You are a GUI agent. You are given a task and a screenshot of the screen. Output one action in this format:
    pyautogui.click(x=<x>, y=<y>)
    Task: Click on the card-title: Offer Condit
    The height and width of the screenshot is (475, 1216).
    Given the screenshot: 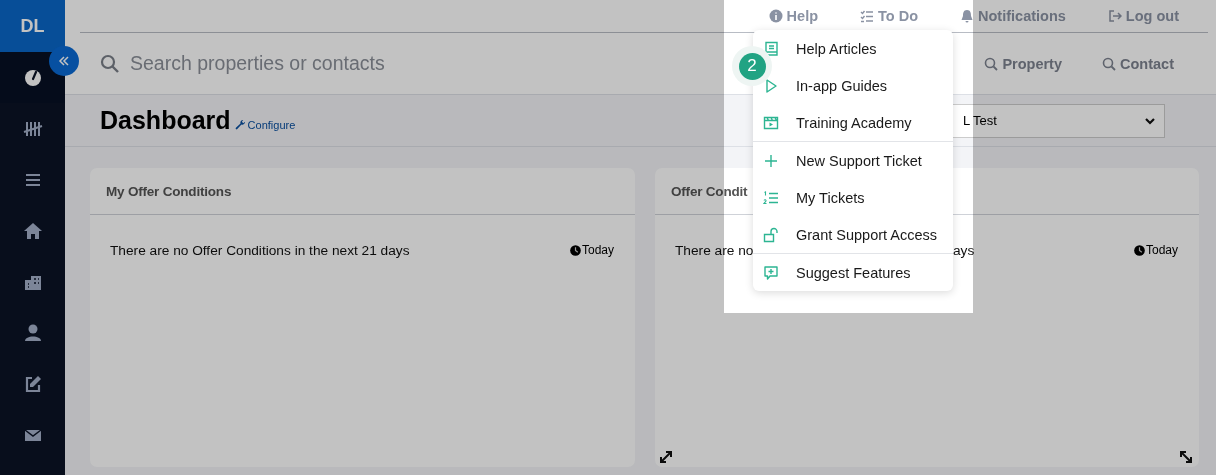 What is the action you would take?
    pyautogui.click(x=709, y=191)
    